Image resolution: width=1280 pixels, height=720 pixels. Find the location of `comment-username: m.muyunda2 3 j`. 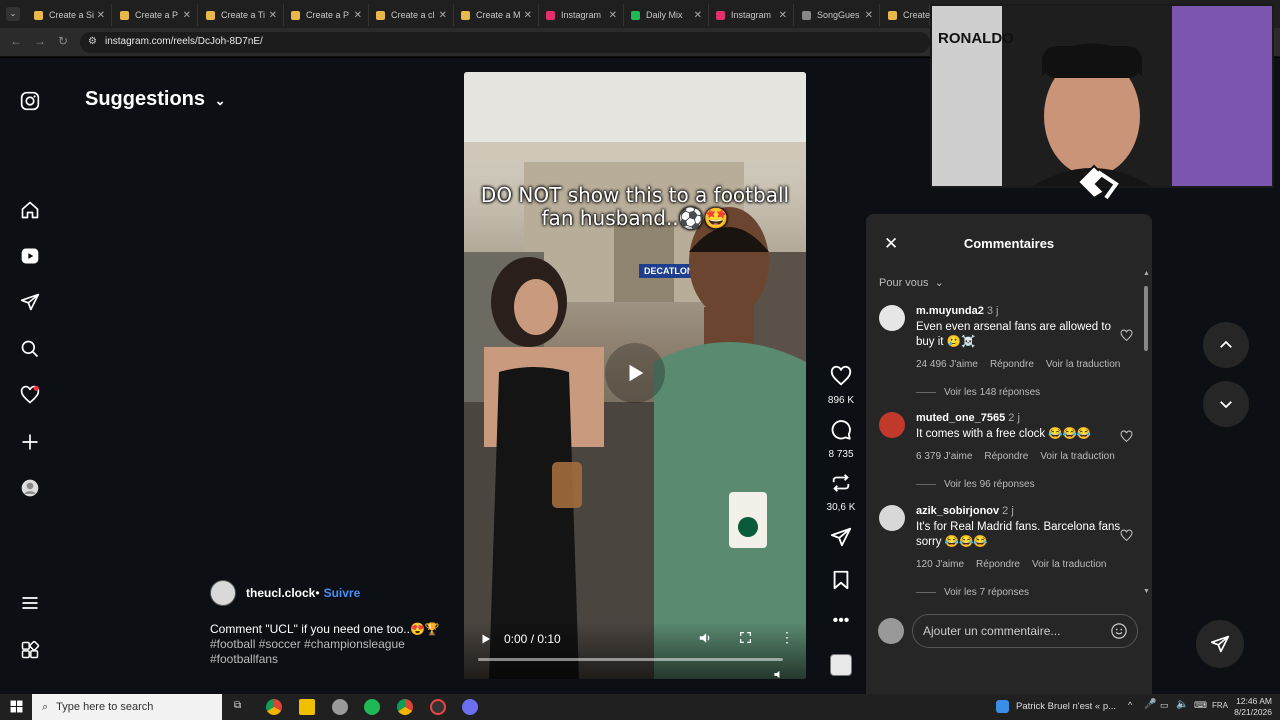

comment-username: m.muyunda2 3 j is located at coordinates (957, 311).